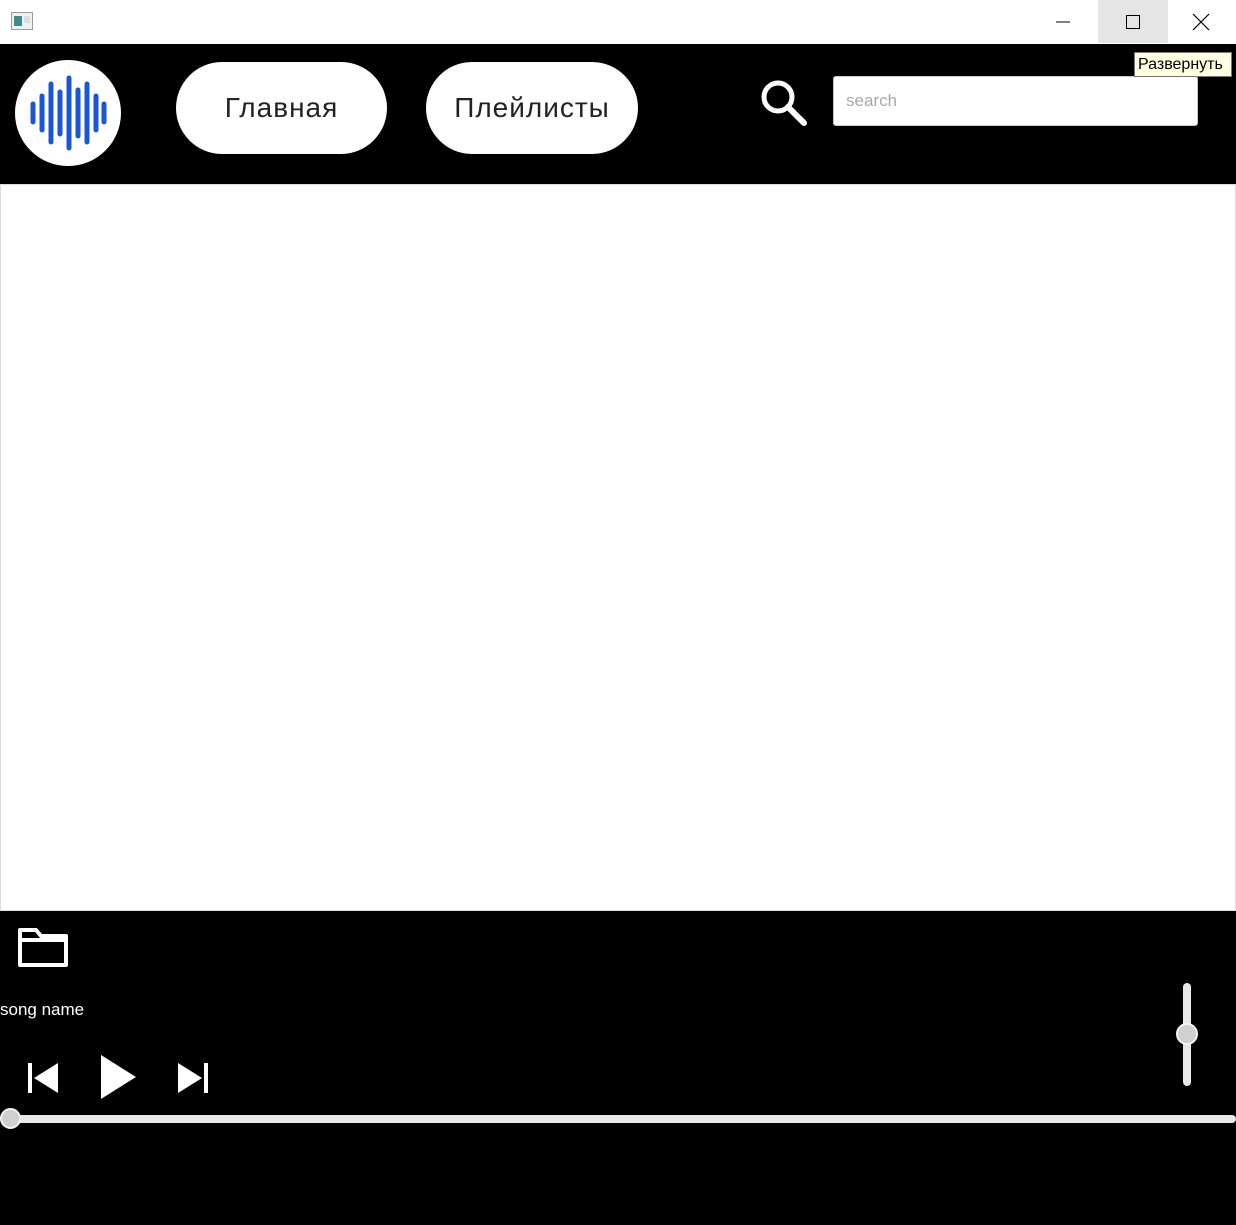 This screenshot has width=1236, height=1225. What do you see at coordinates (43, 947) in the screenshot?
I see `folder-icon` at bounding box center [43, 947].